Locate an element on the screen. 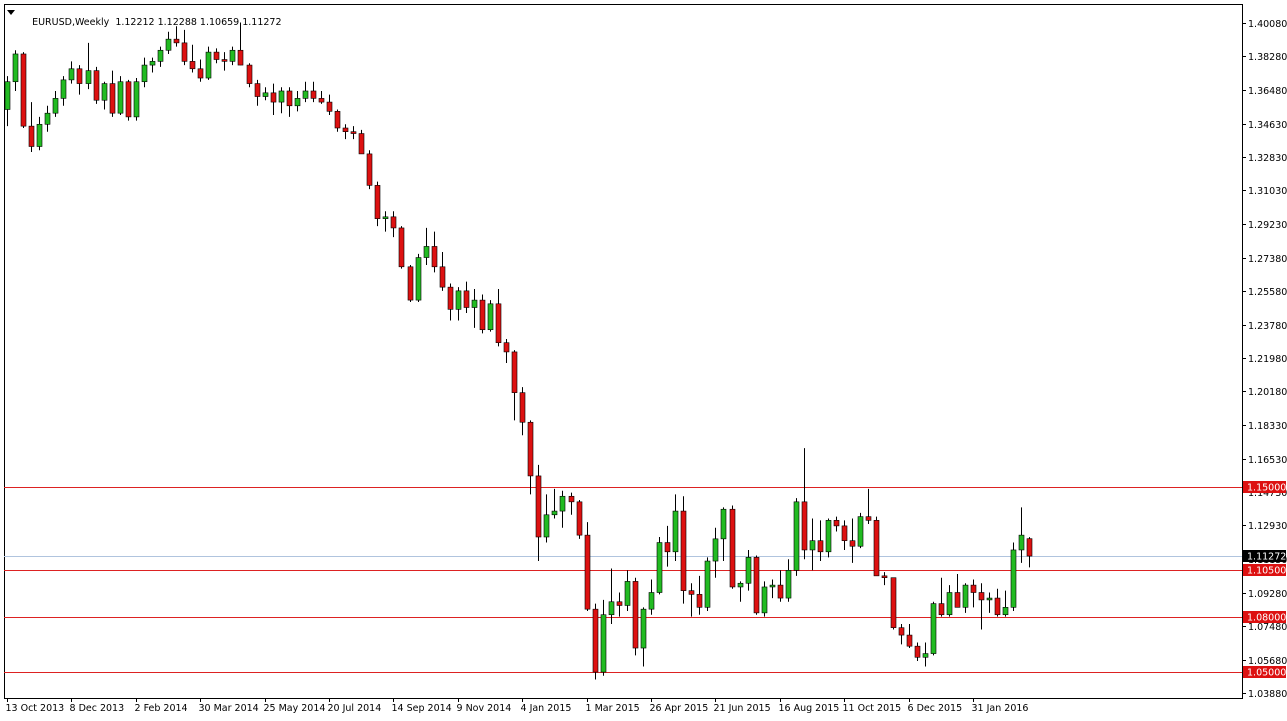  x-tick-label: 2 Feb 2014 is located at coordinates (161, 708).